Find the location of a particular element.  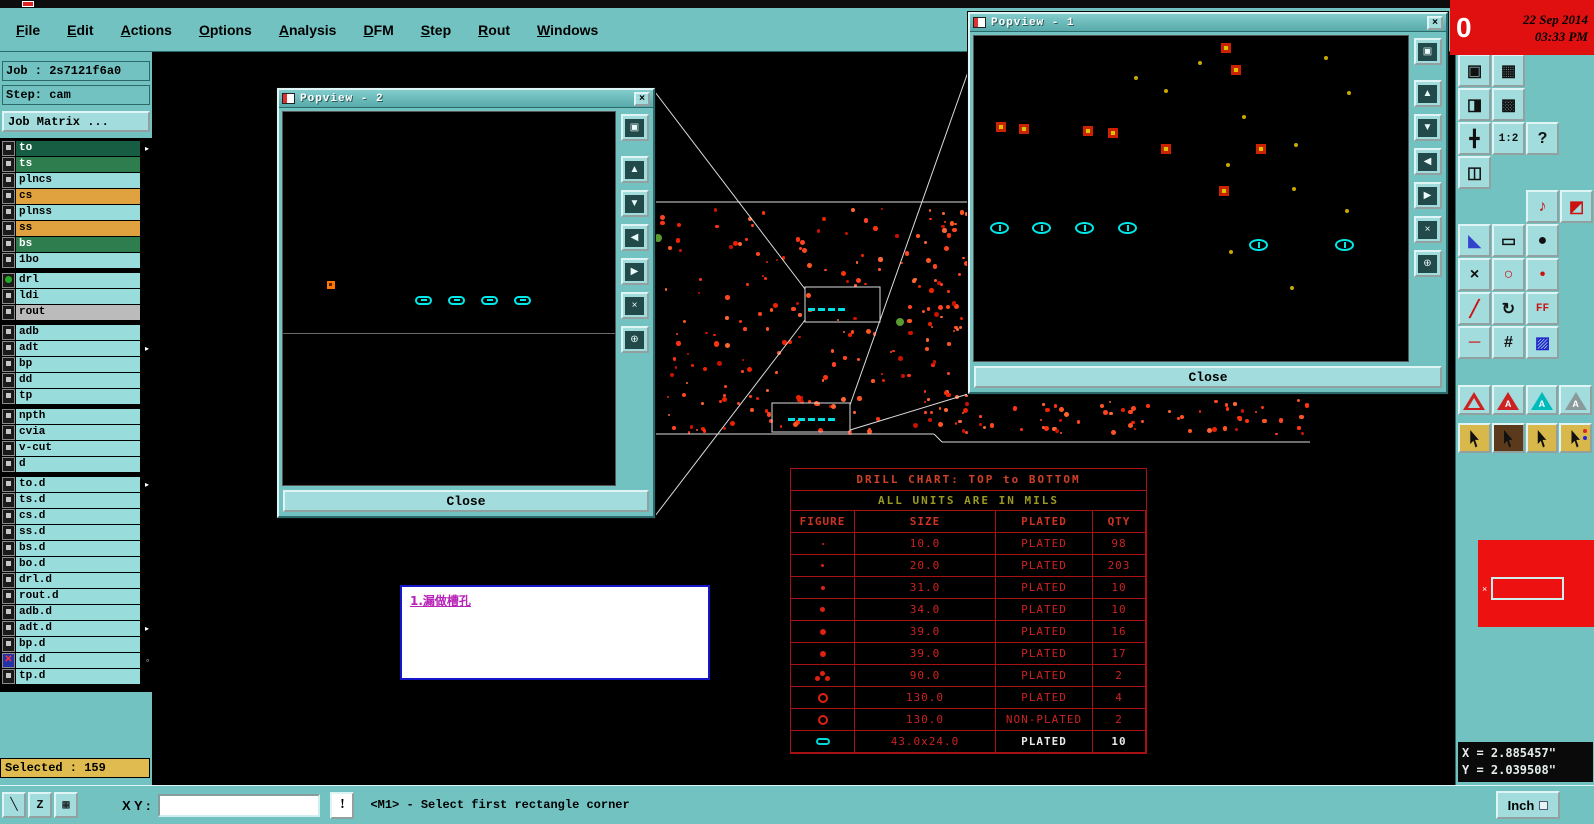

alarm-red-icon: A is located at coordinates (1508, 400).